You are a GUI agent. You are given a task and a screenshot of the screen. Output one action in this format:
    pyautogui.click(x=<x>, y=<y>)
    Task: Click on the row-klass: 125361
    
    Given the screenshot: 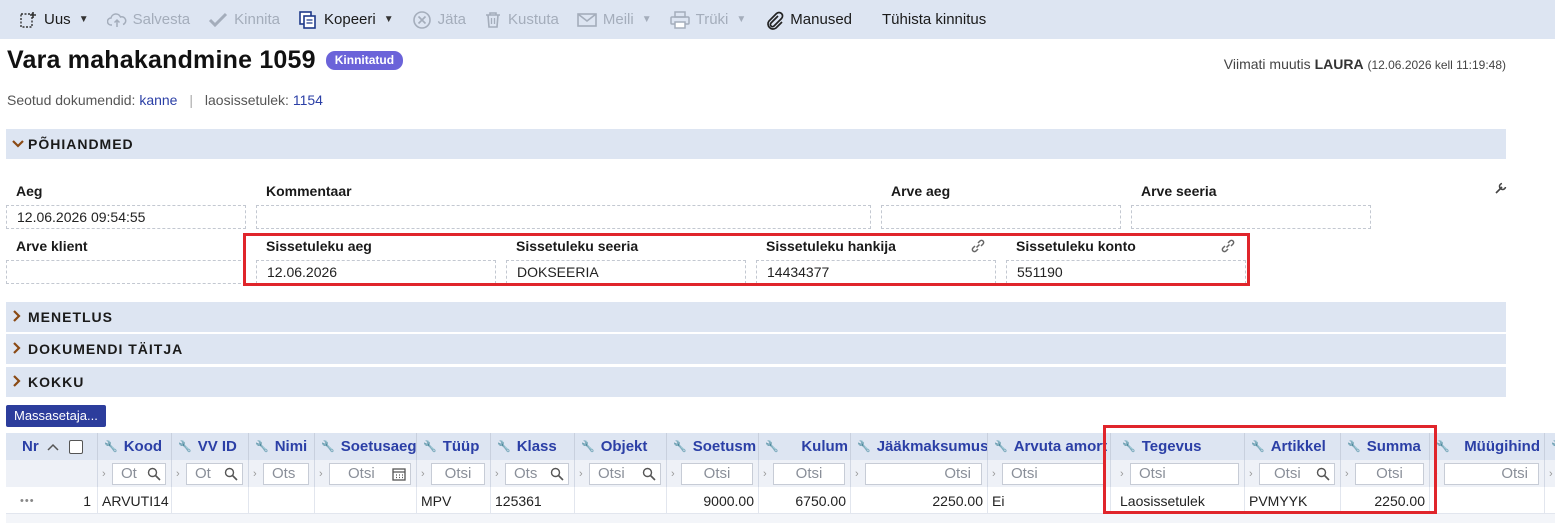 What is the action you would take?
    pyautogui.click(x=533, y=500)
    